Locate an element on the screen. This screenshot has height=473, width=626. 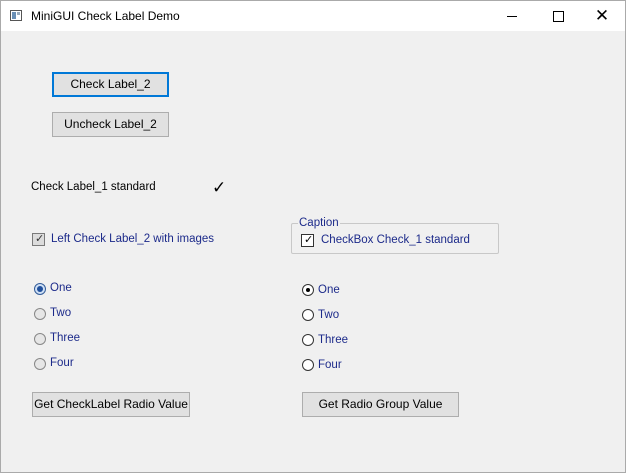
groupbox-caption: Caption is located at coordinates (319, 223).